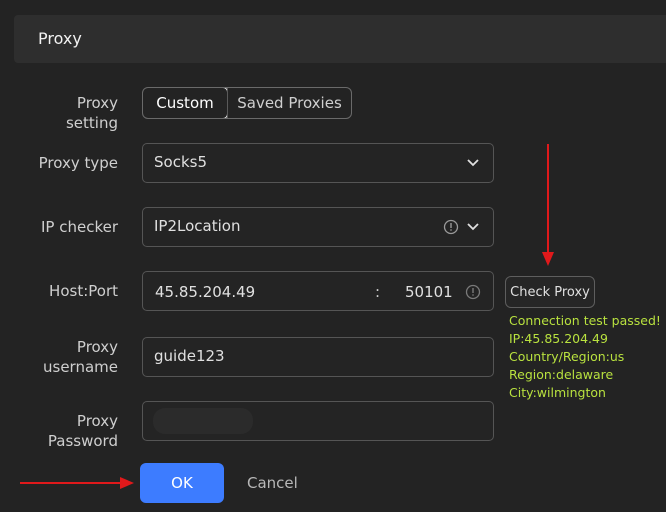 The width and height of the screenshot is (666, 512). I want to click on result-country: Country/Region:us, so click(567, 356).